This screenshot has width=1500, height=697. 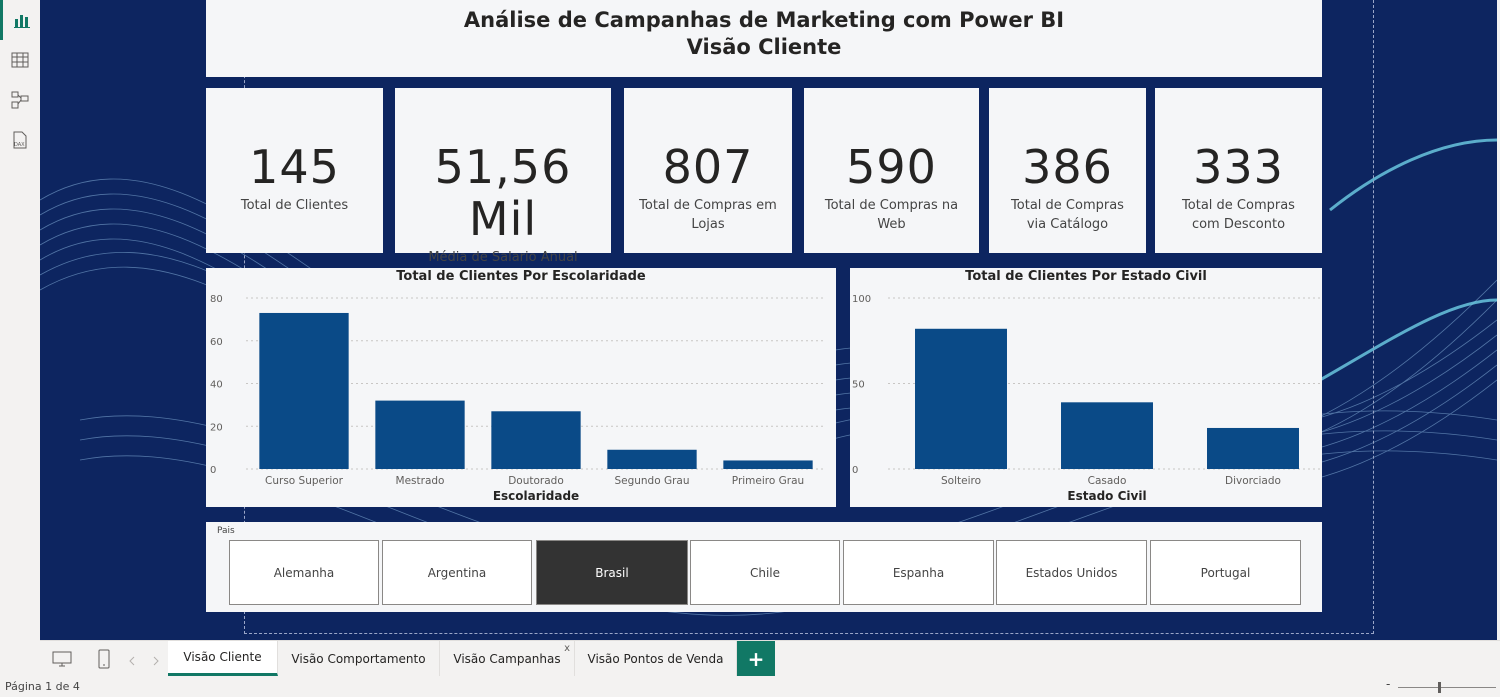 What do you see at coordinates (861, 299) in the screenshot?
I see `y-tick-label: 100` at bounding box center [861, 299].